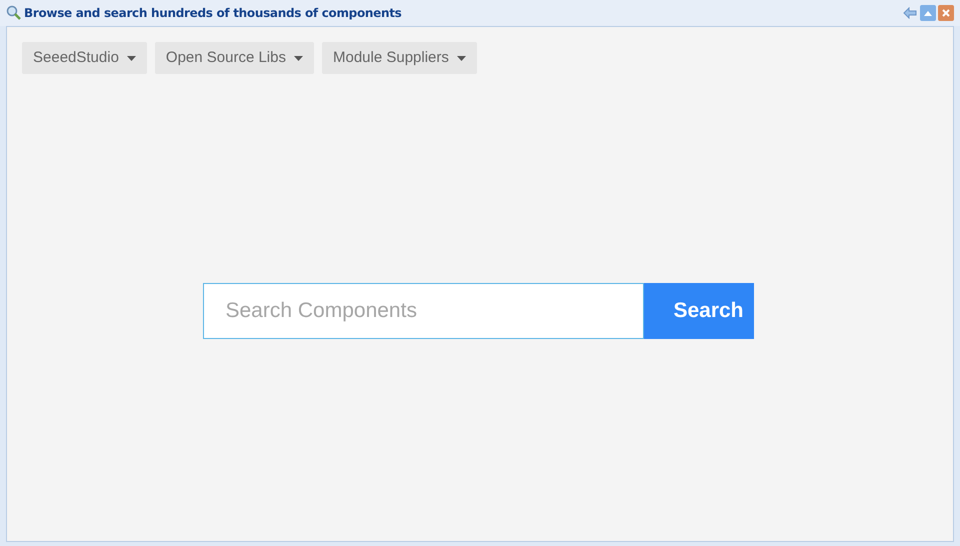 The image size is (960, 546). I want to click on back-arrow-icon, so click(910, 13).